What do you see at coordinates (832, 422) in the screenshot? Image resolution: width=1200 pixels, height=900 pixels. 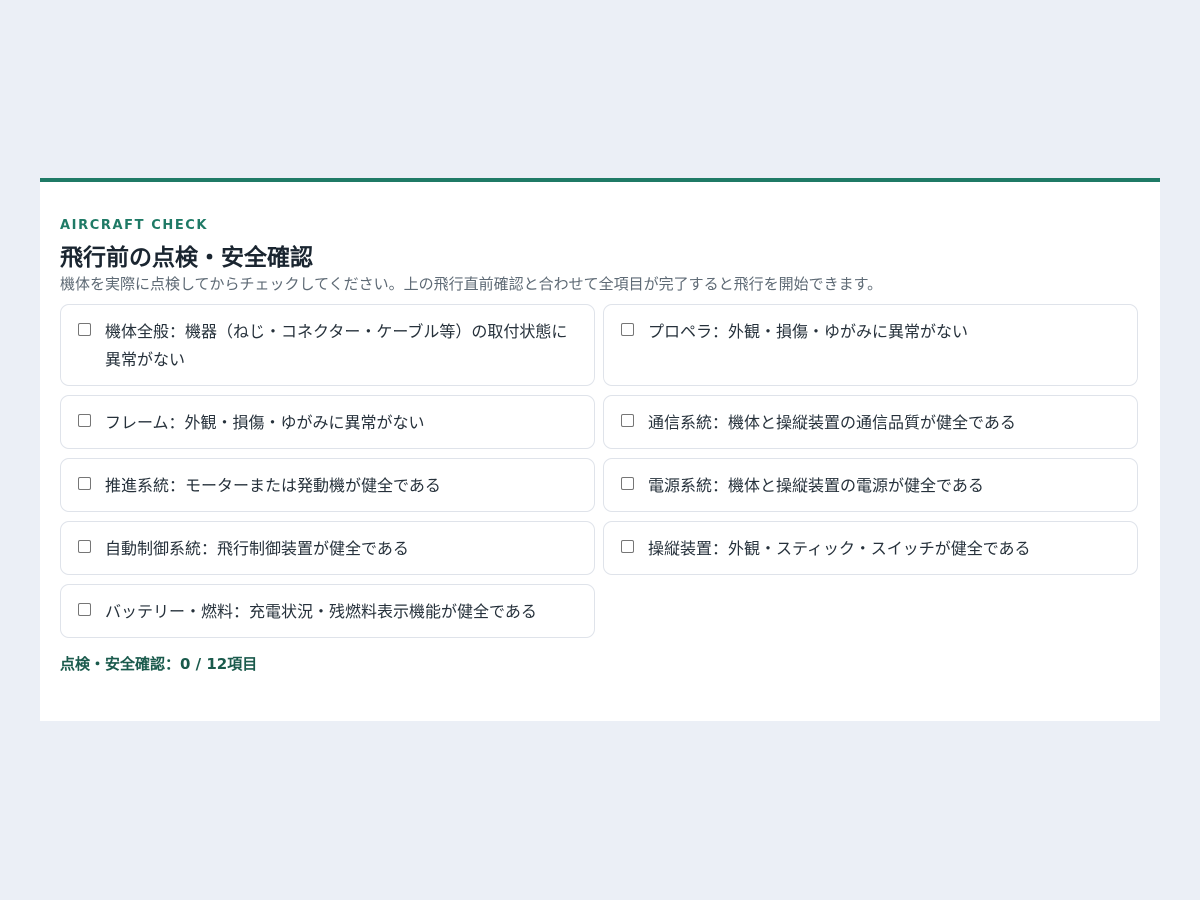 I see `checklist-item-label: 通信系統：機体と操縦装置の通信品質が健全である` at bounding box center [832, 422].